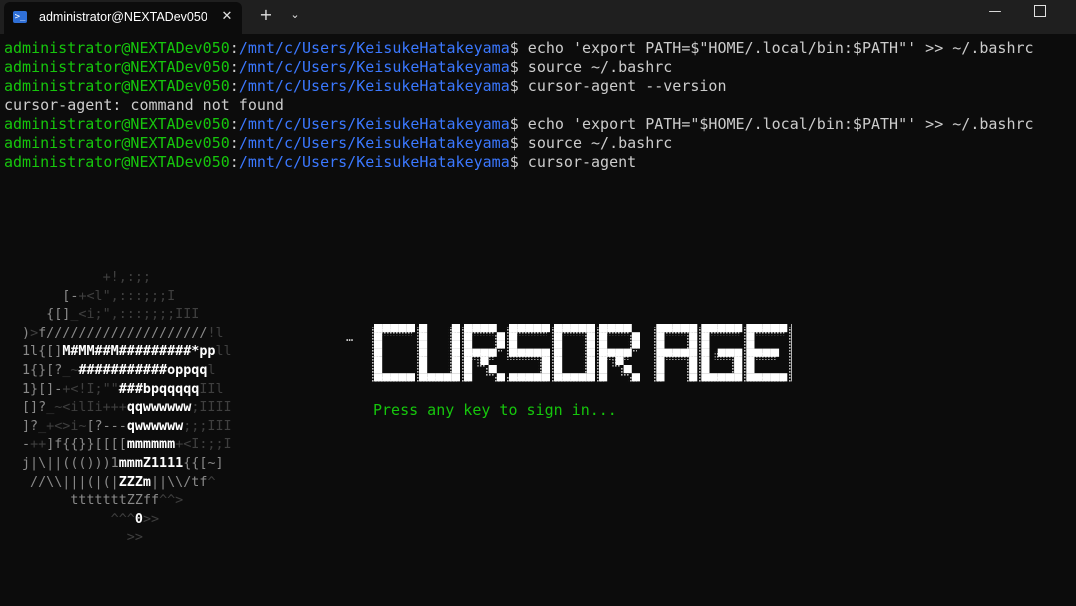 The height and width of the screenshot is (606, 1076). Describe the element at coordinates (123, 18) in the screenshot. I see `terminal-tab: >_ administrator@NEXTADev050: ~ ✕` at that location.